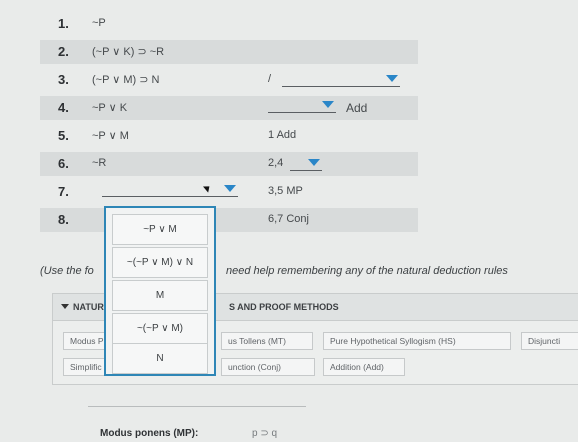  Describe the element at coordinates (126, 80) in the screenshot. I see `statement: (~P ∨ M) ⊃ N` at that location.